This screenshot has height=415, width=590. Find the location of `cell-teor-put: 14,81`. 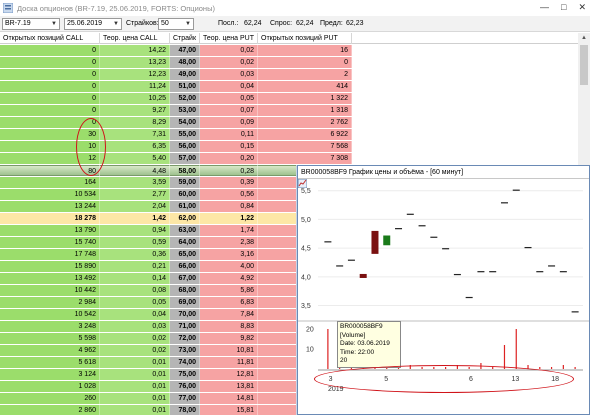

cell-teor-put: 14,81 is located at coordinates (229, 398).